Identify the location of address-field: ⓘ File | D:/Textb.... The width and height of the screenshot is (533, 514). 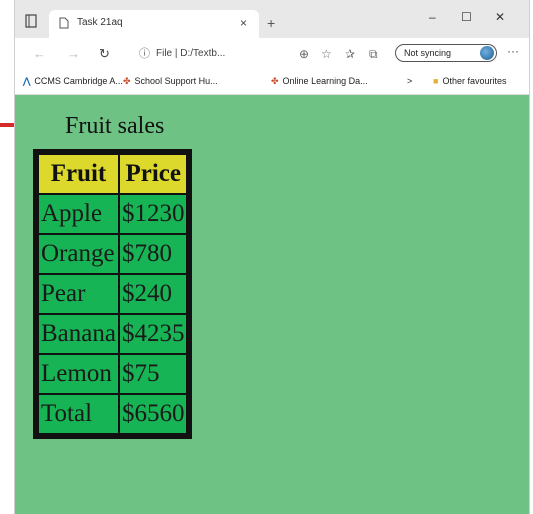
(209, 53).